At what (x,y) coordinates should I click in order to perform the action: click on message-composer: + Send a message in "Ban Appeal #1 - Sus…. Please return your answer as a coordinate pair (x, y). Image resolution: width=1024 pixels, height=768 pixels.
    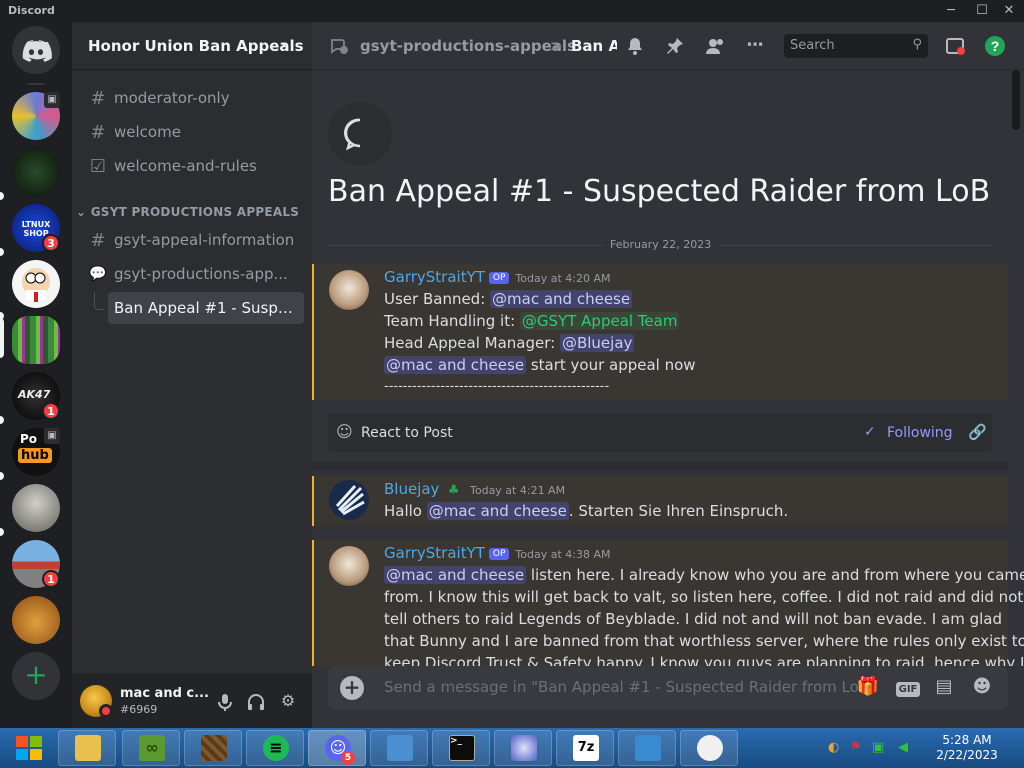
    Looking at the image, I should click on (668, 688).